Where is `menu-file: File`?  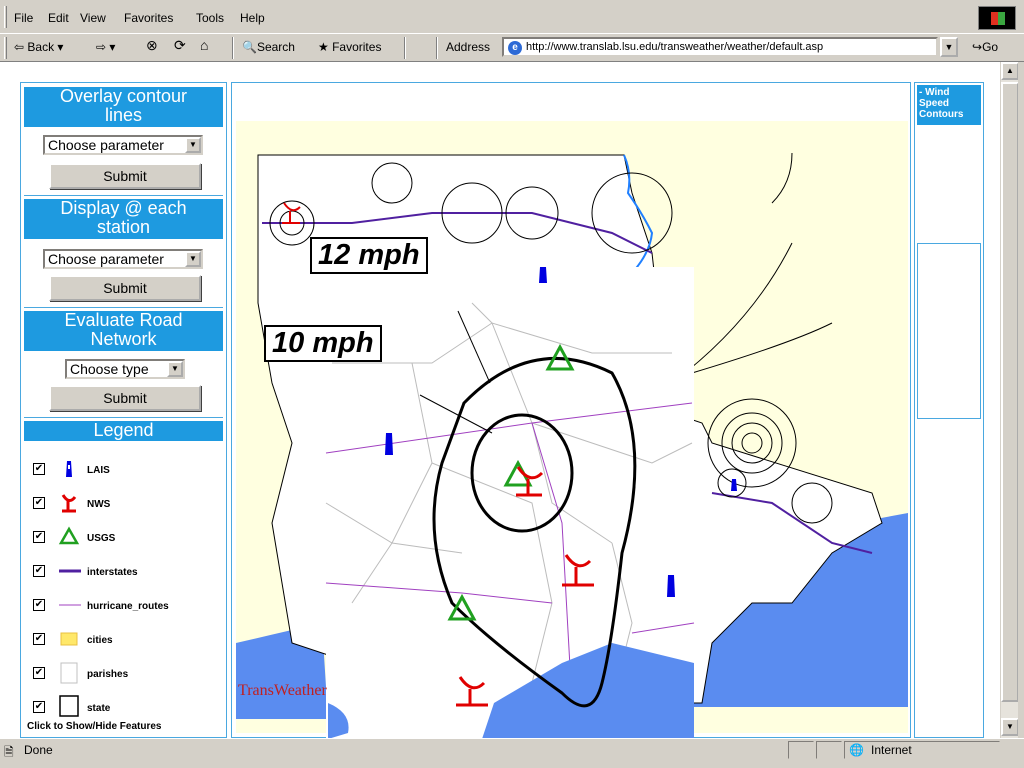
menu-file: File is located at coordinates (23, 18).